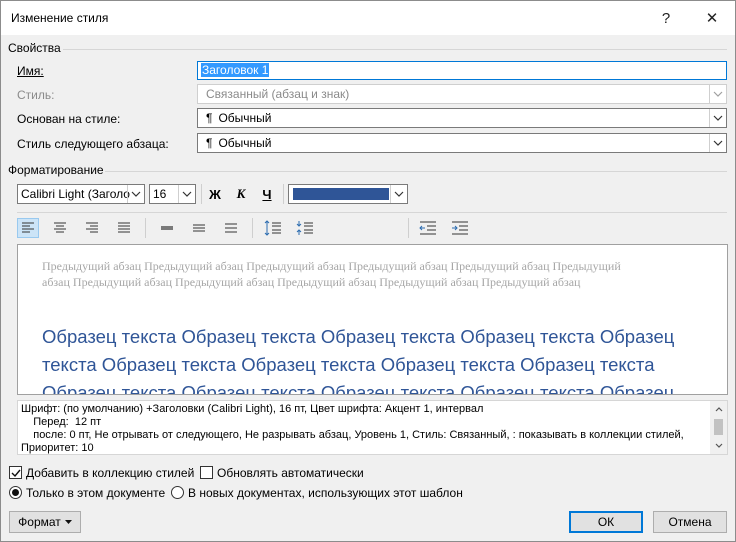 The height and width of the screenshot is (542, 736). I want to click on close-button: ✕, so click(712, 18).